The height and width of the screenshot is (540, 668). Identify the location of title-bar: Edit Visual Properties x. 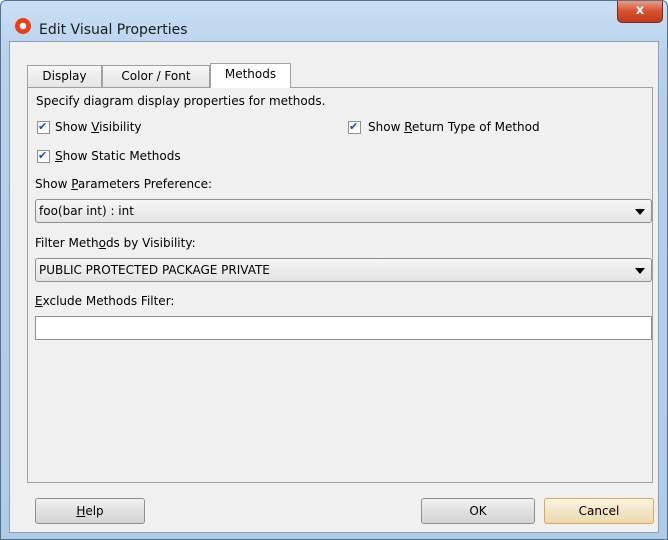
(334, 21).